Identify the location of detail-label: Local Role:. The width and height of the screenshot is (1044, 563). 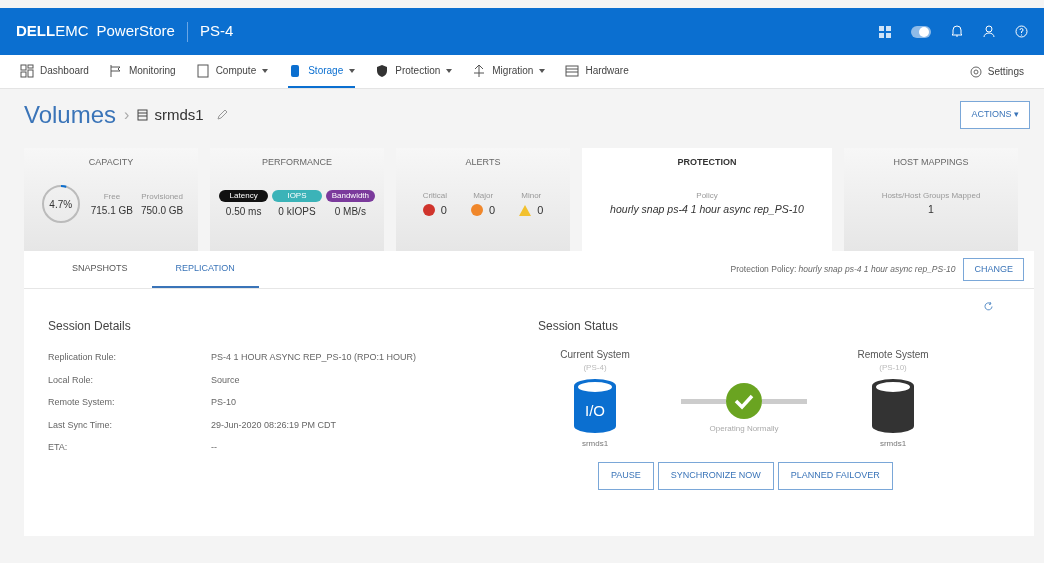
(71, 380).